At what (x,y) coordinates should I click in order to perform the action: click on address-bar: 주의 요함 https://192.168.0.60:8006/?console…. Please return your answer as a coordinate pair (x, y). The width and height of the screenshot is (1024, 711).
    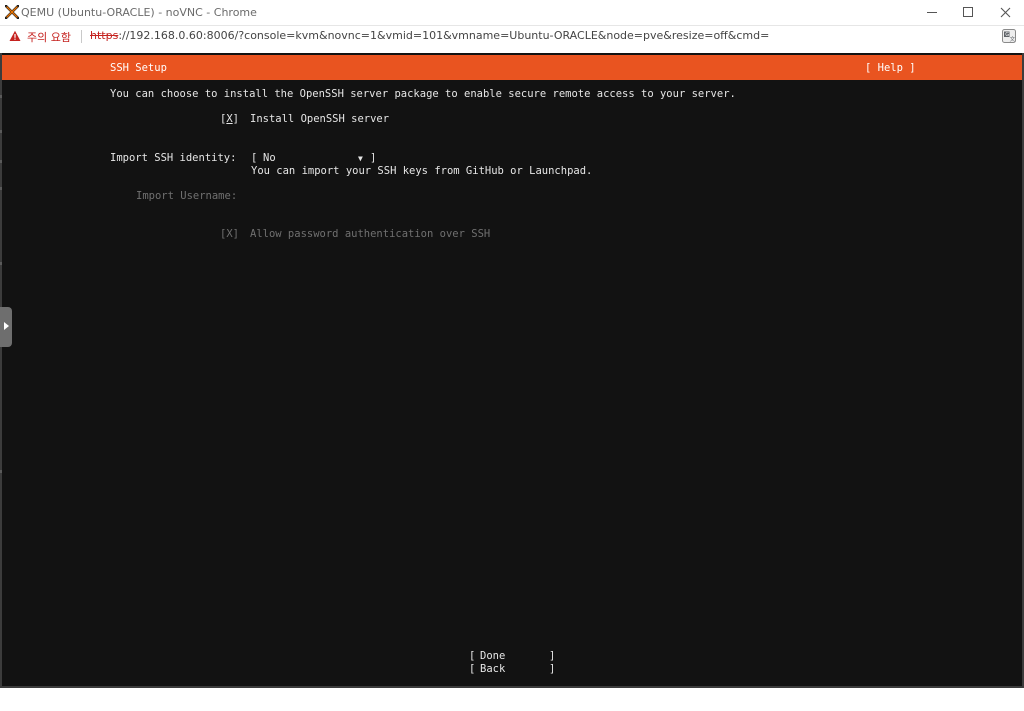
    Looking at the image, I should click on (512, 36).